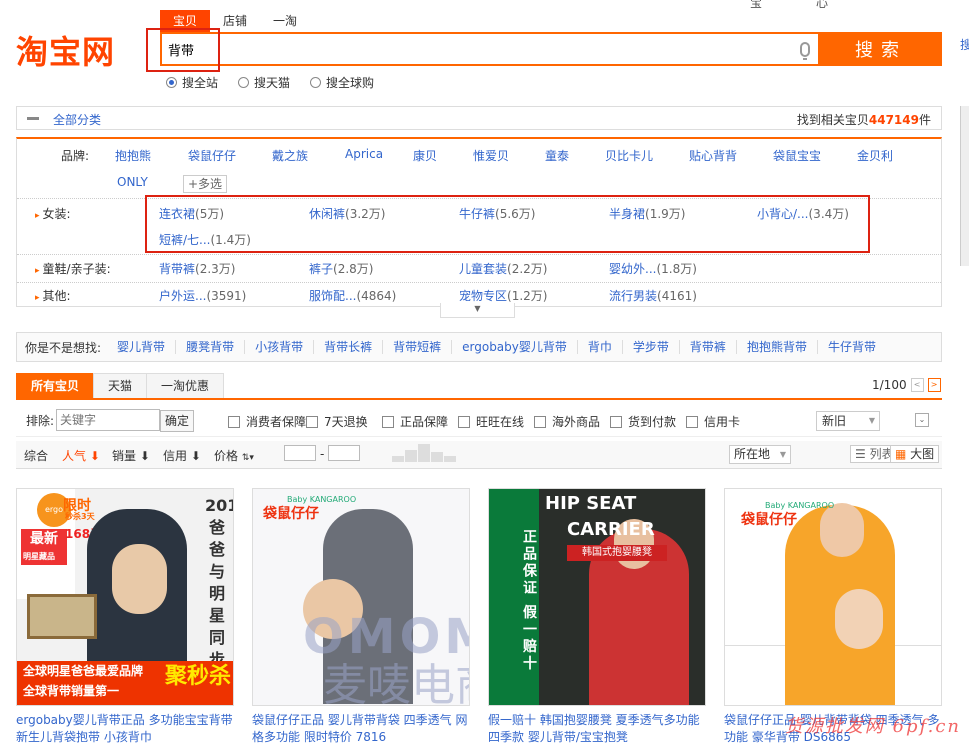 The height and width of the screenshot is (750, 969). I want to click on tab-all-items: 所有宝贝, so click(55, 386).